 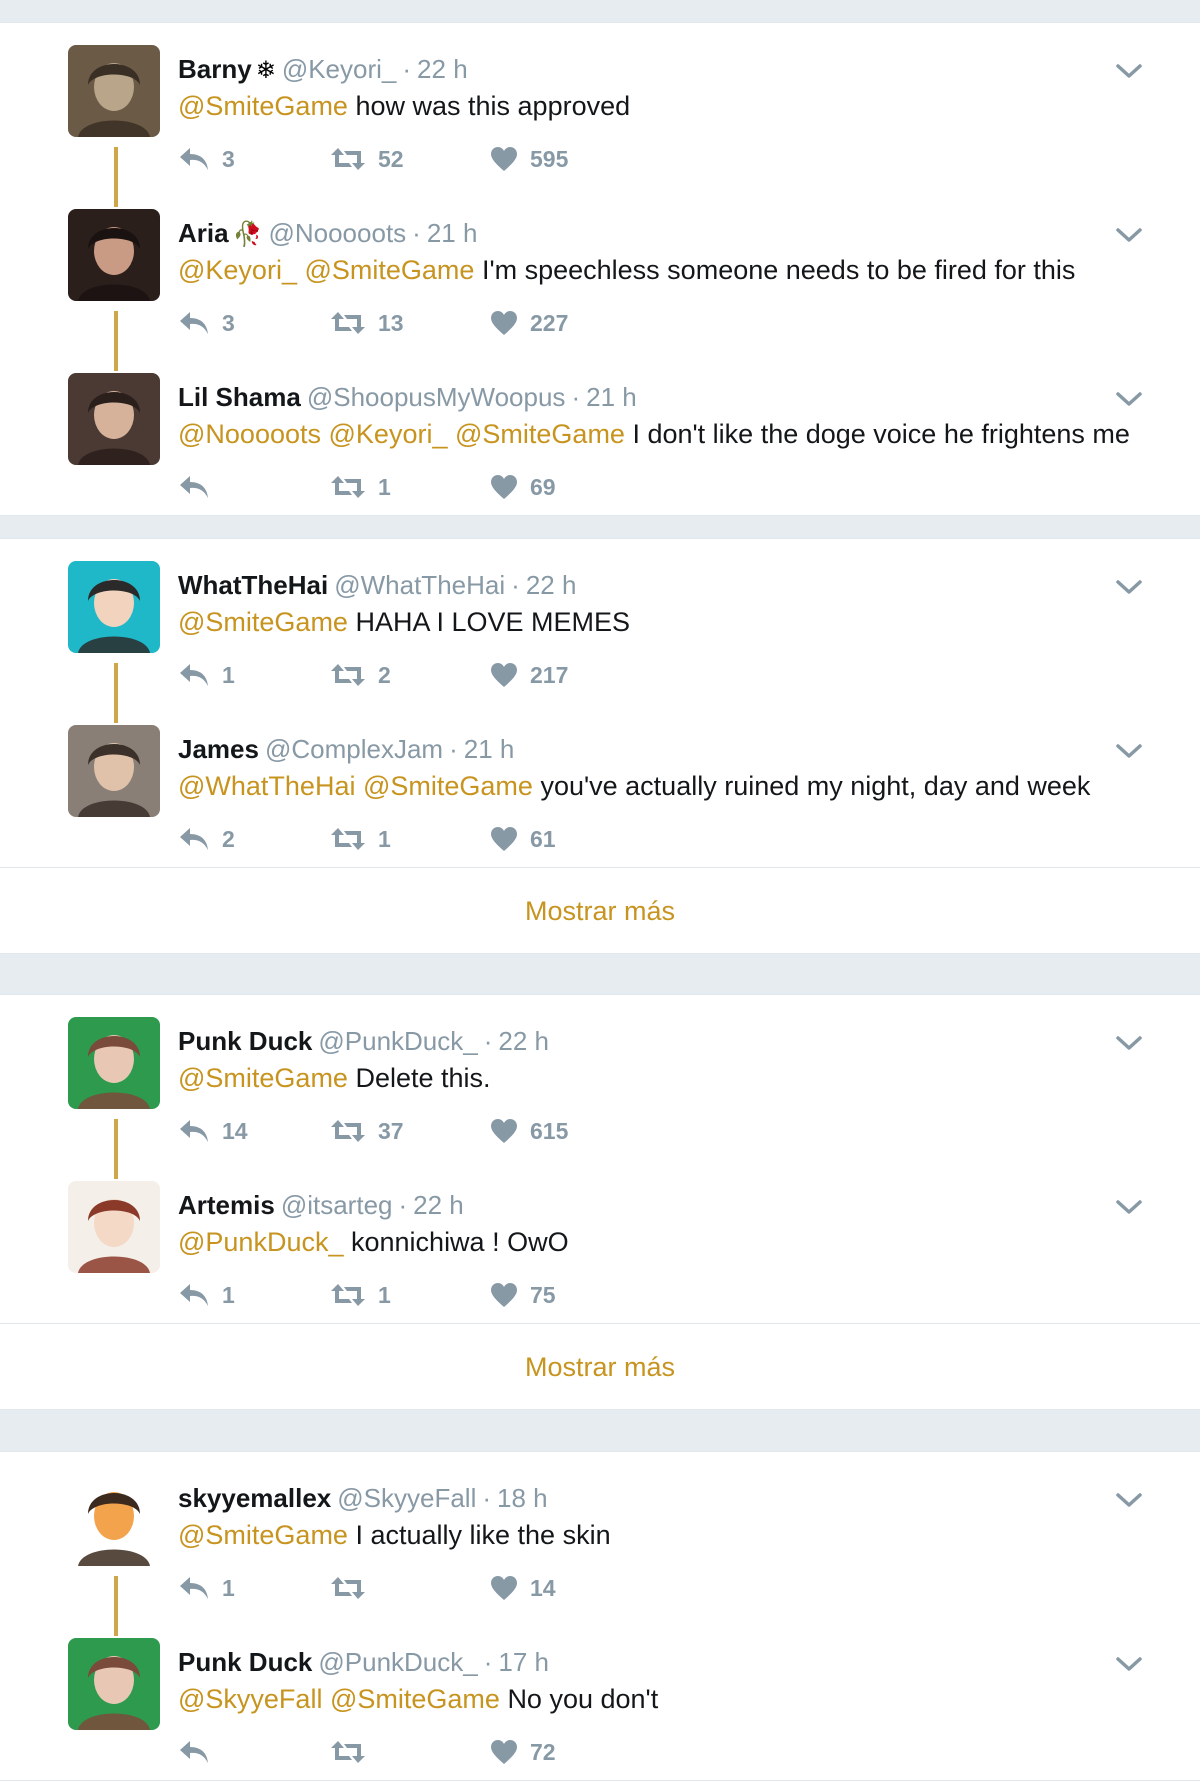 I want to click on display-name: WhatTheHai, so click(x=253, y=585).